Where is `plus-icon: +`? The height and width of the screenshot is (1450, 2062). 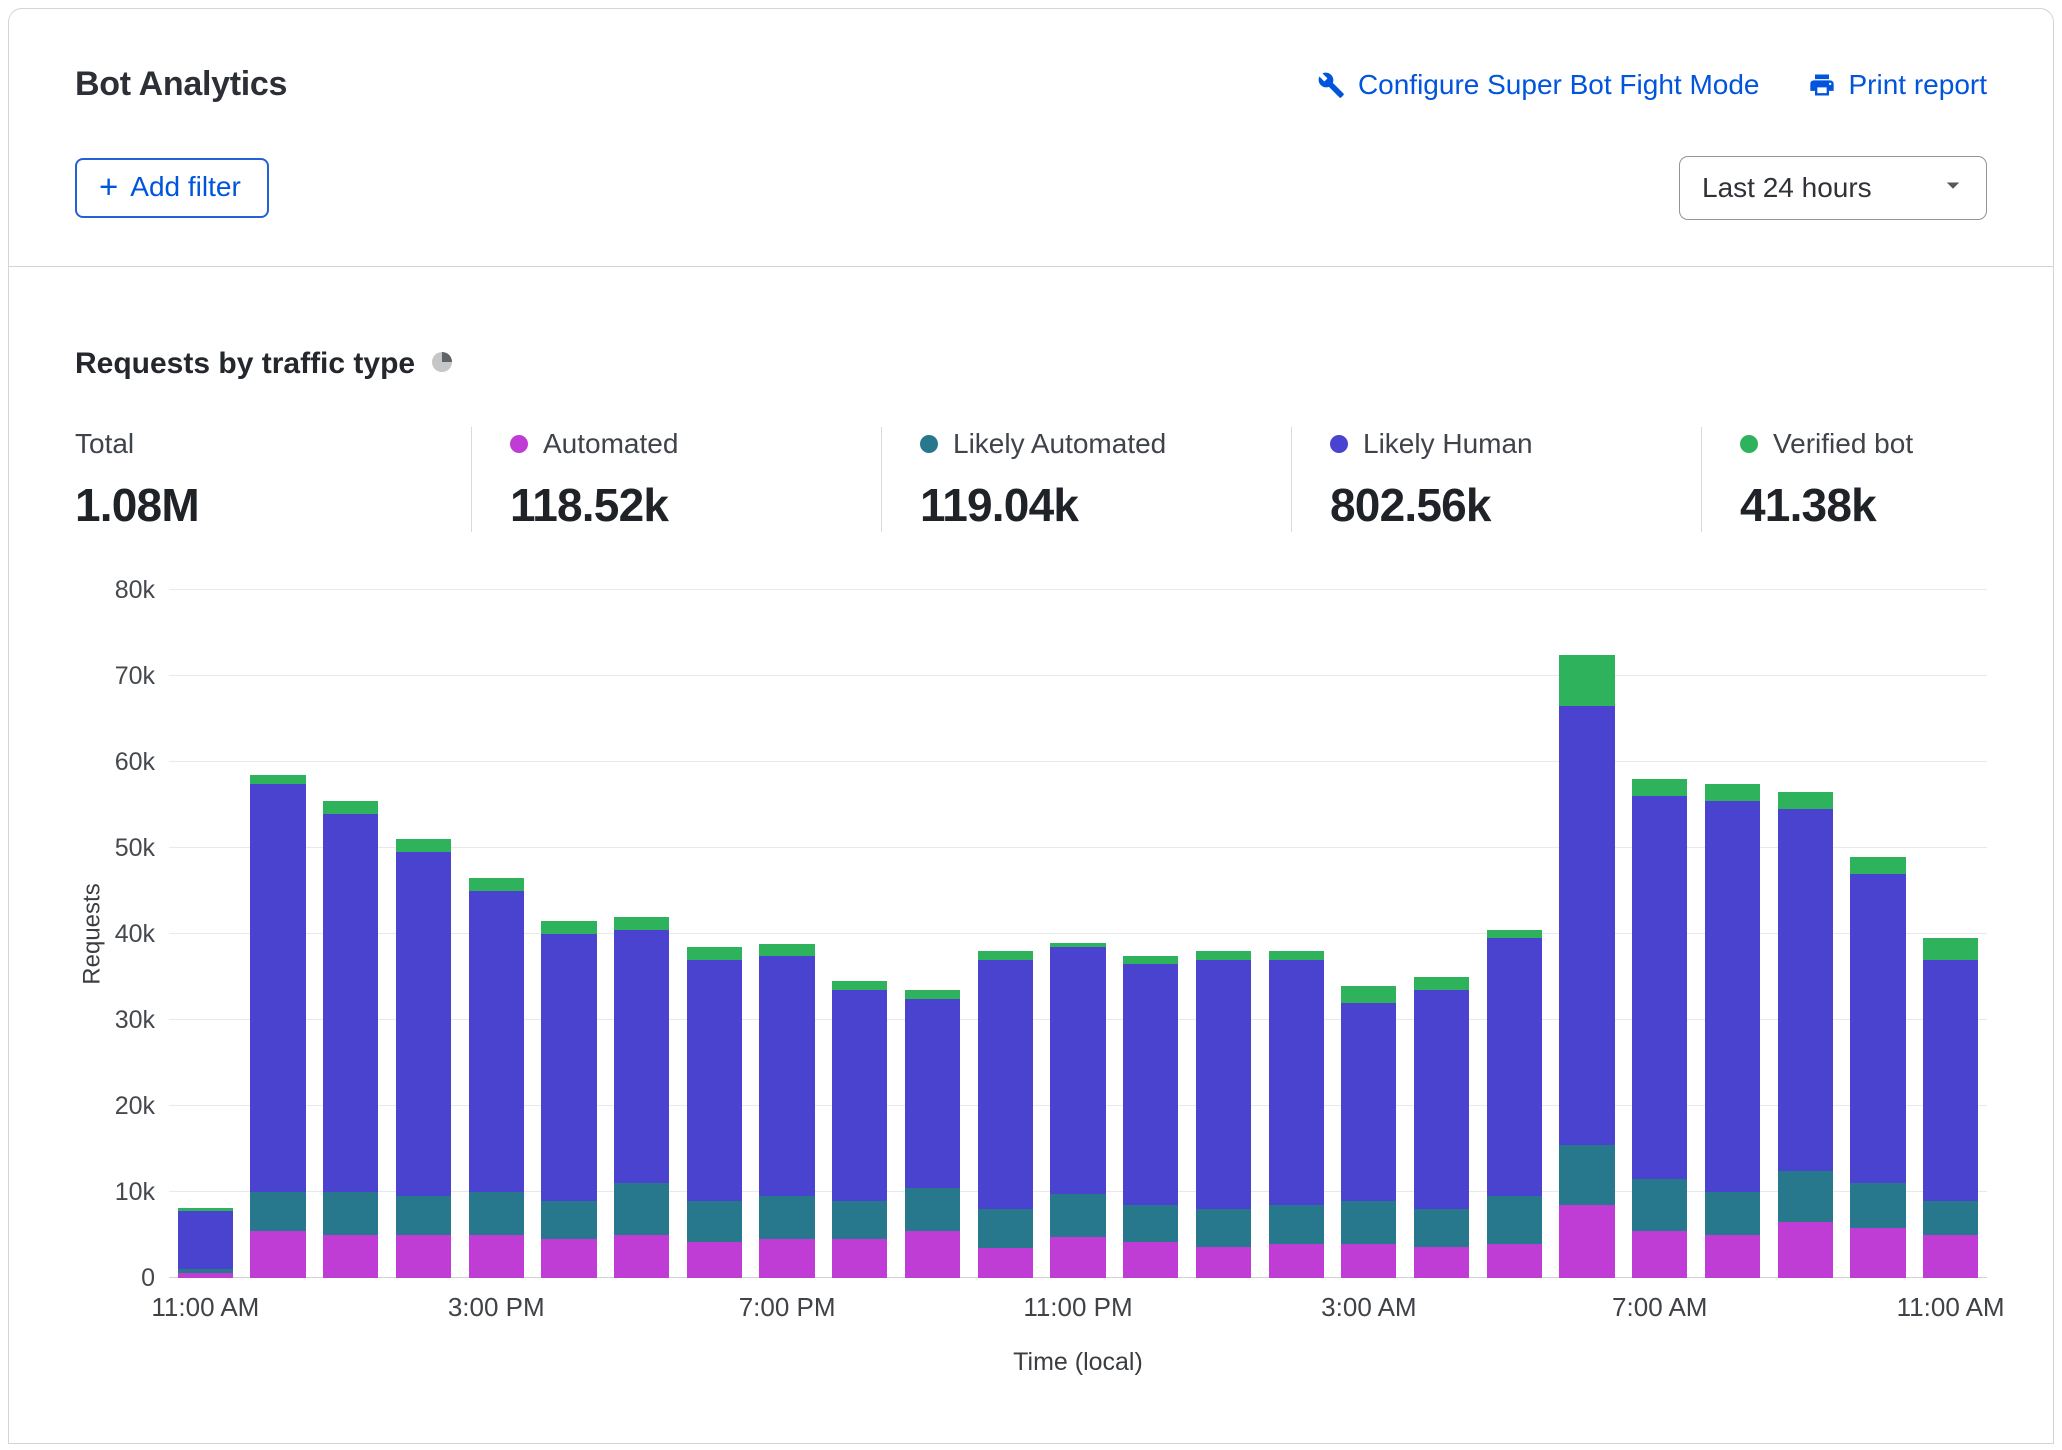 plus-icon: + is located at coordinates (109, 186).